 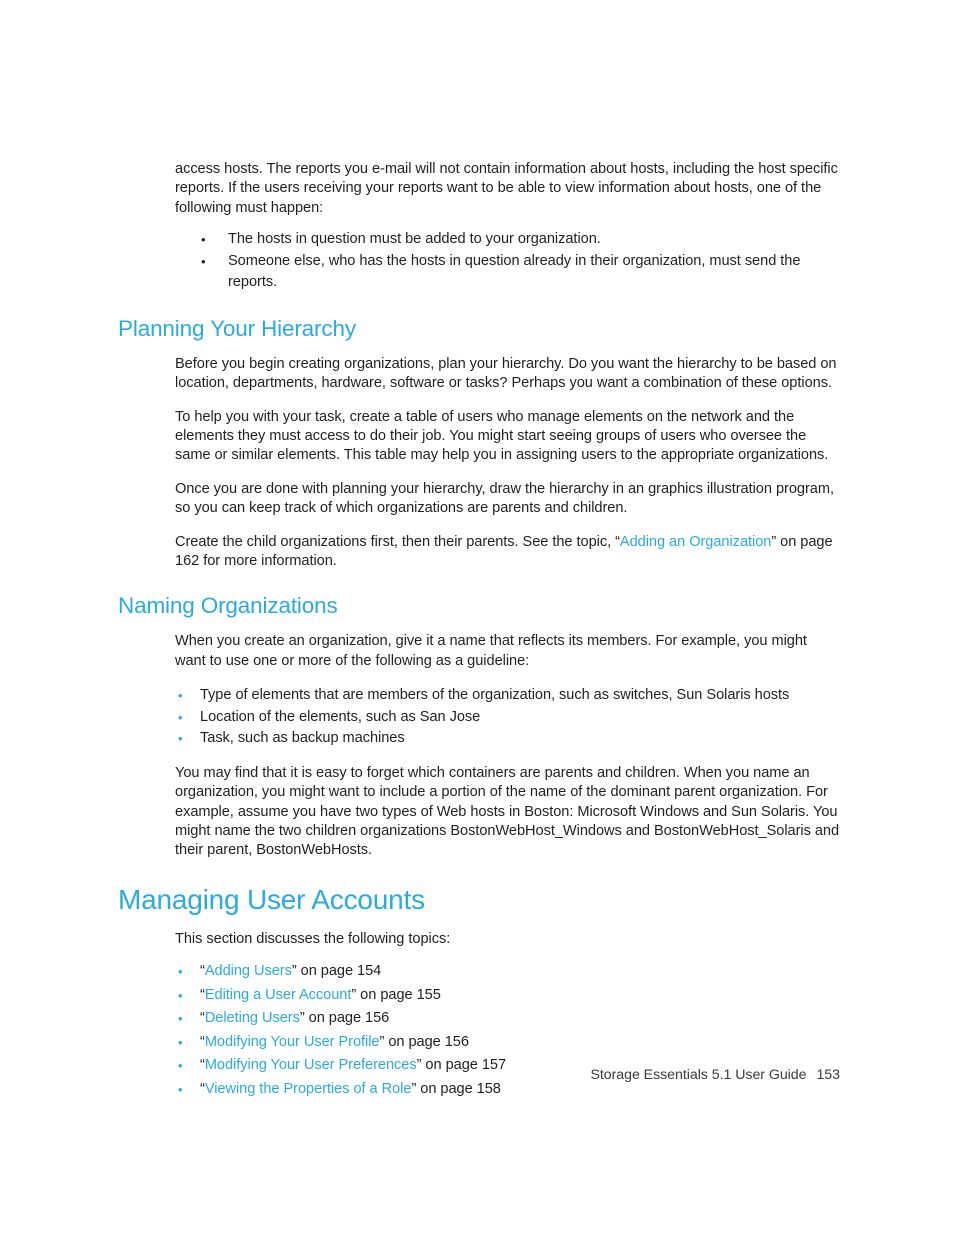 What do you see at coordinates (237, 328) in the screenshot?
I see `heading-planning-your-hierarchy: Planning Your Hierarchy` at bounding box center [237, 328].